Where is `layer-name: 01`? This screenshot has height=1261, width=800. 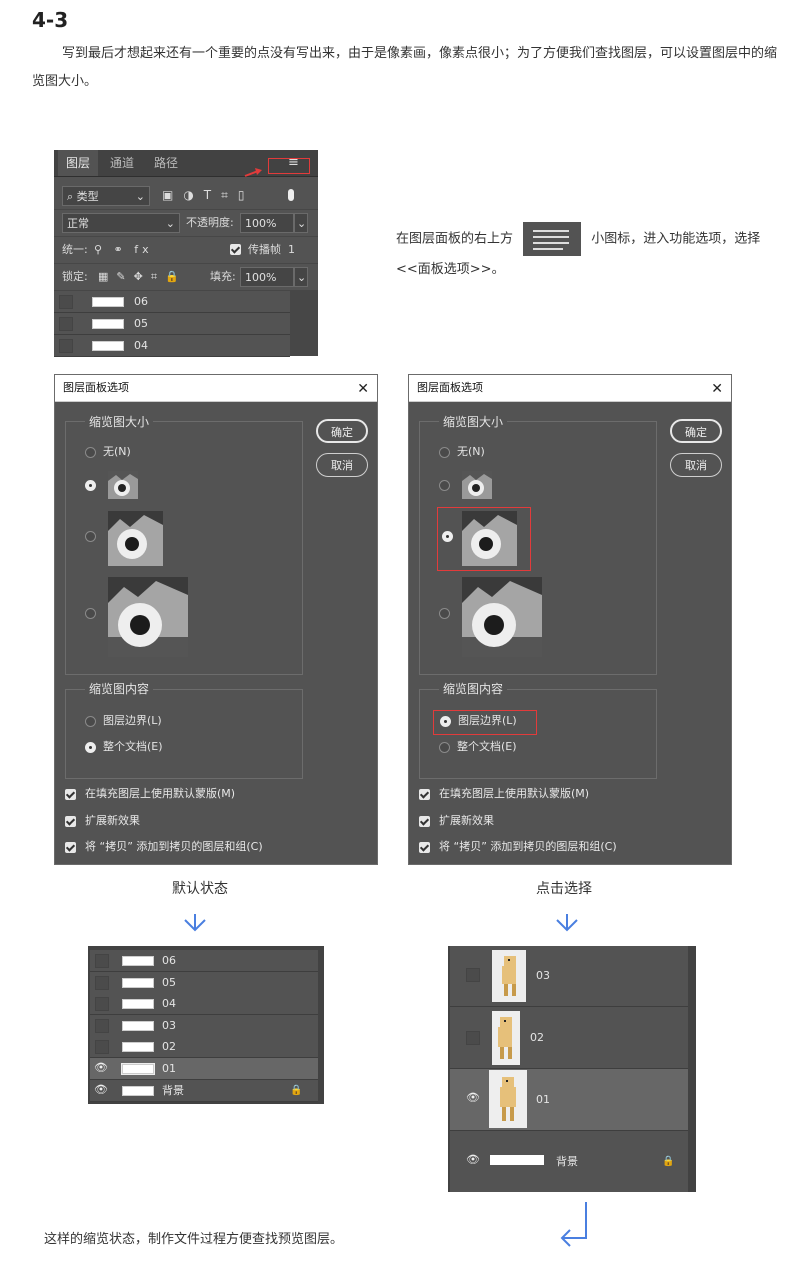
layer-name: 01 is located at coordinates (169, 1068).